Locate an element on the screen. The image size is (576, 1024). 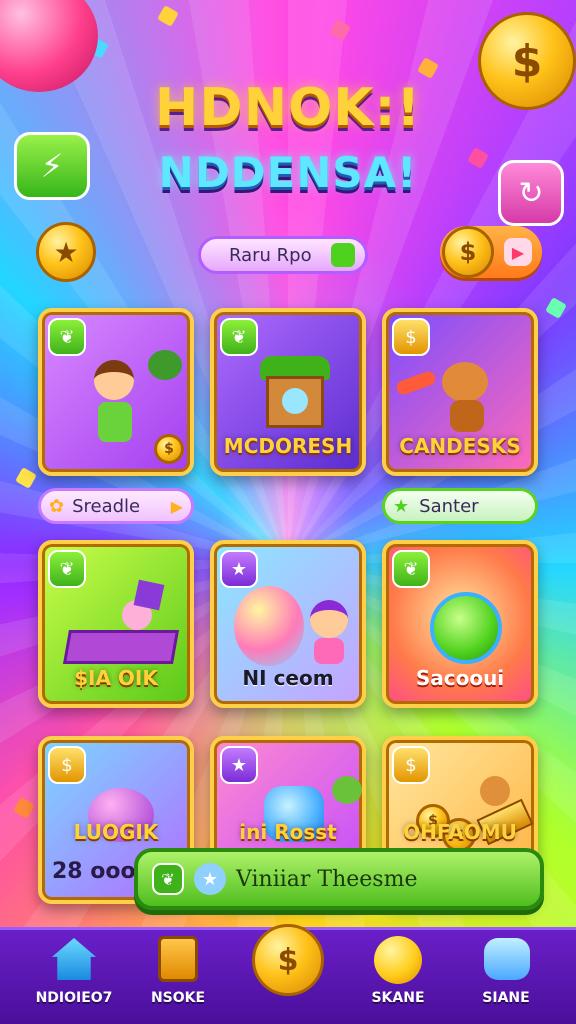
card-label: OHFAOMU is located at coordinates (460, 832).